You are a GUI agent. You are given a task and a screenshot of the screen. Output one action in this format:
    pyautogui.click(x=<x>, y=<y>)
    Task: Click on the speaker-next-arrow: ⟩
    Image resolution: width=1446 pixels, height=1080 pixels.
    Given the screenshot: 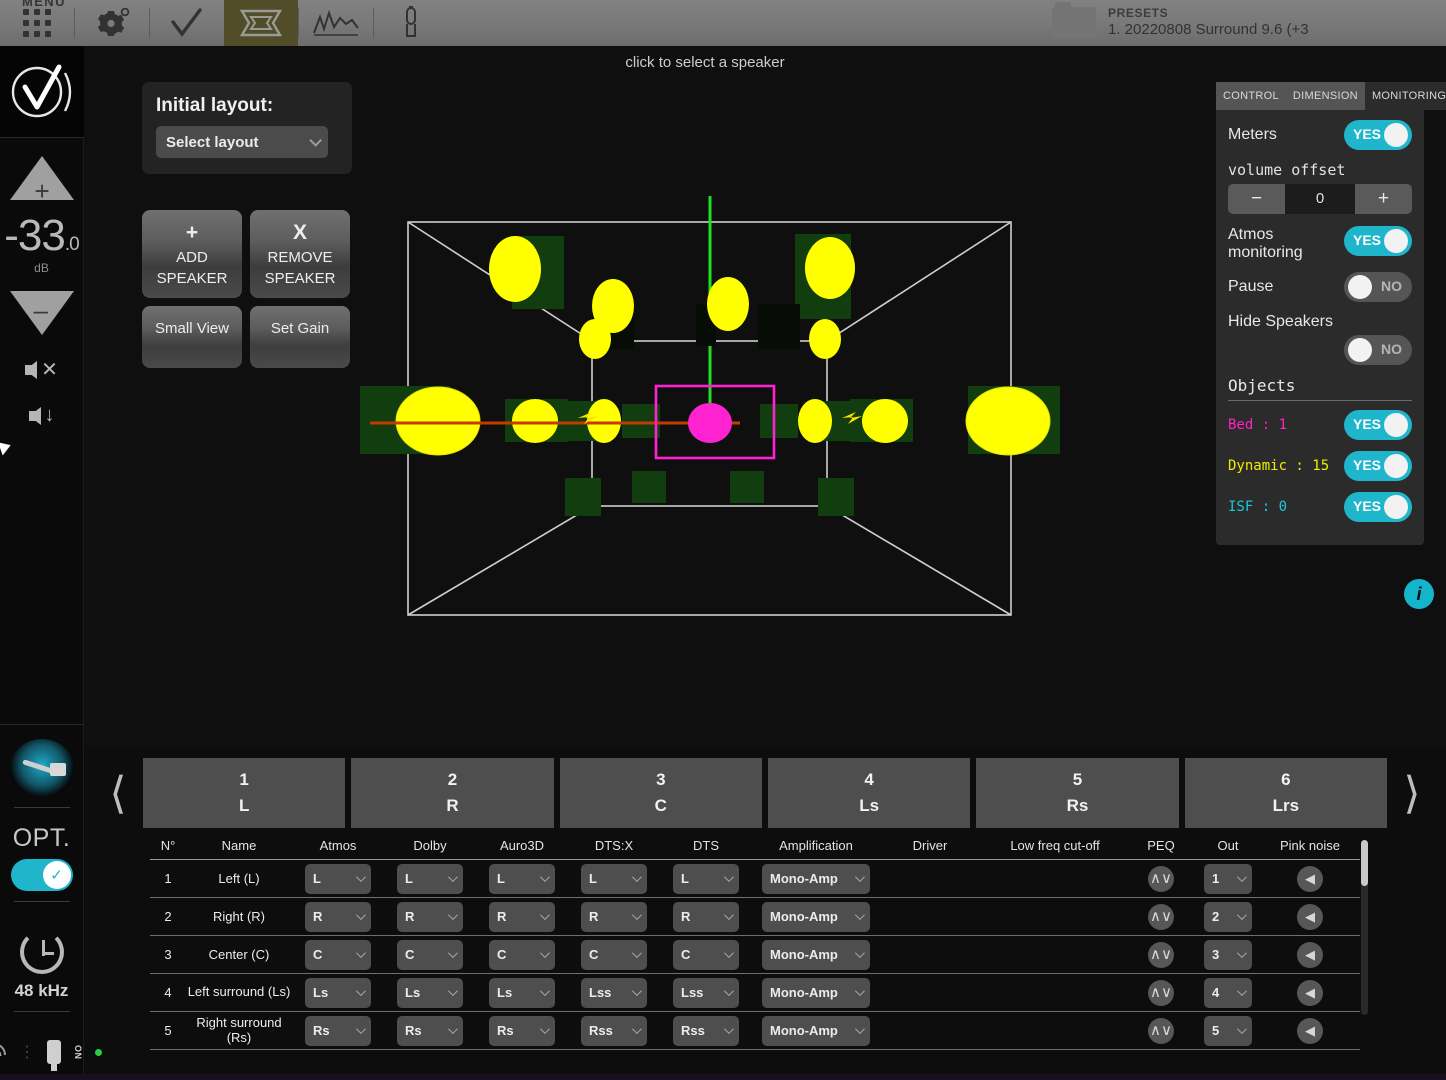 What is the action you would take?
    pyautogui.click(x=1412, y=793)
    